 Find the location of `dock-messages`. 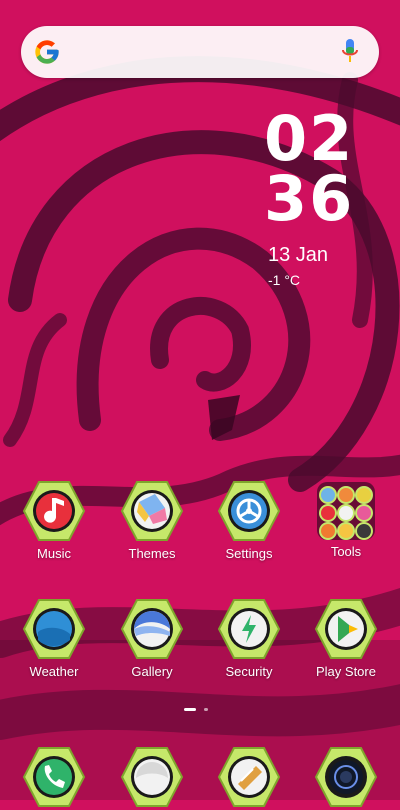

dock-messages is located at coordinates (152, 777).